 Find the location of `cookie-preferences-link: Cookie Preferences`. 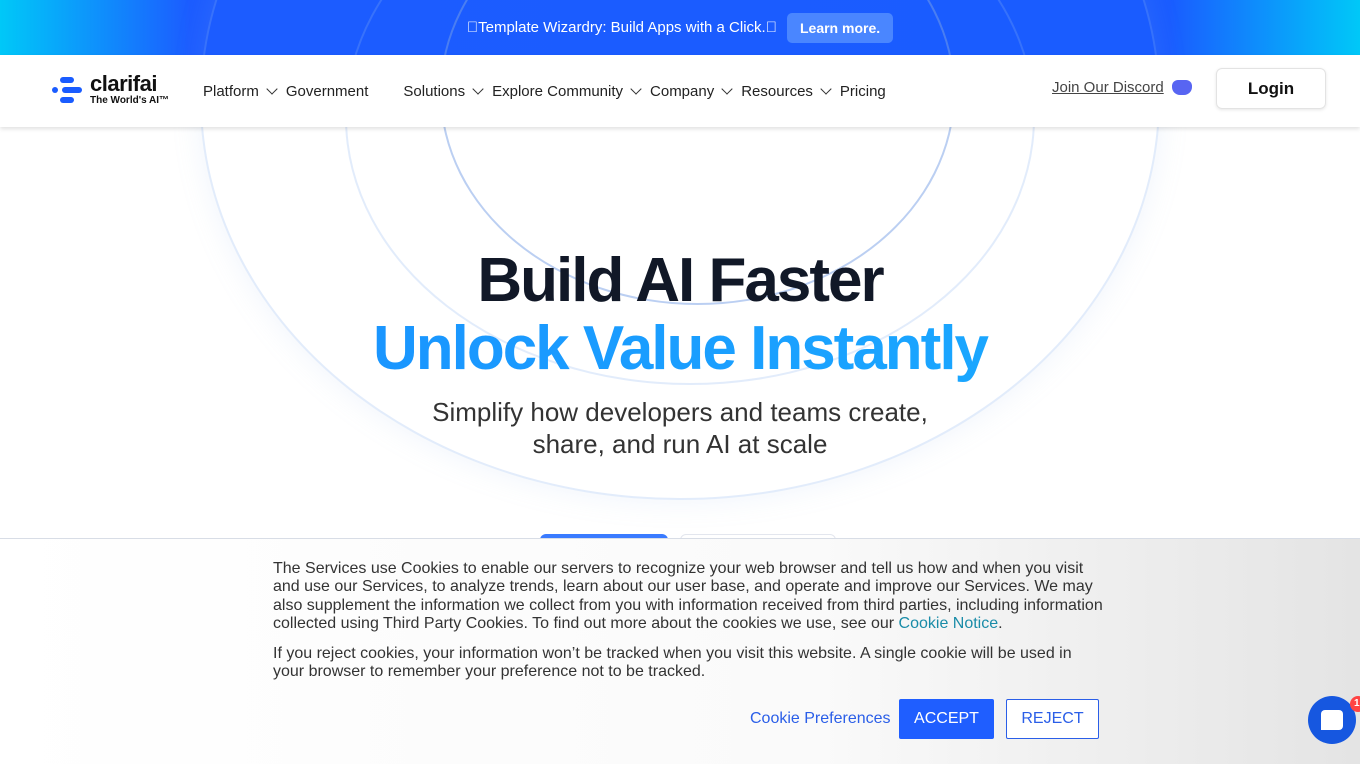

cookie-preferences-link: Cookie Preferences is located at coordinates (820, 719).